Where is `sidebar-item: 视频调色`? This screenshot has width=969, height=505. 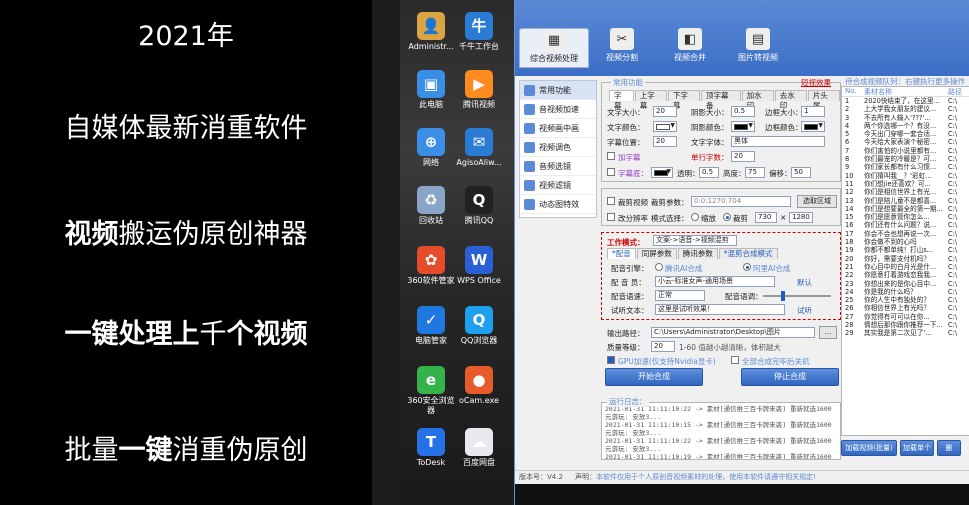 sidebar-item: 视频调色 is located at coordinates (558, 147).